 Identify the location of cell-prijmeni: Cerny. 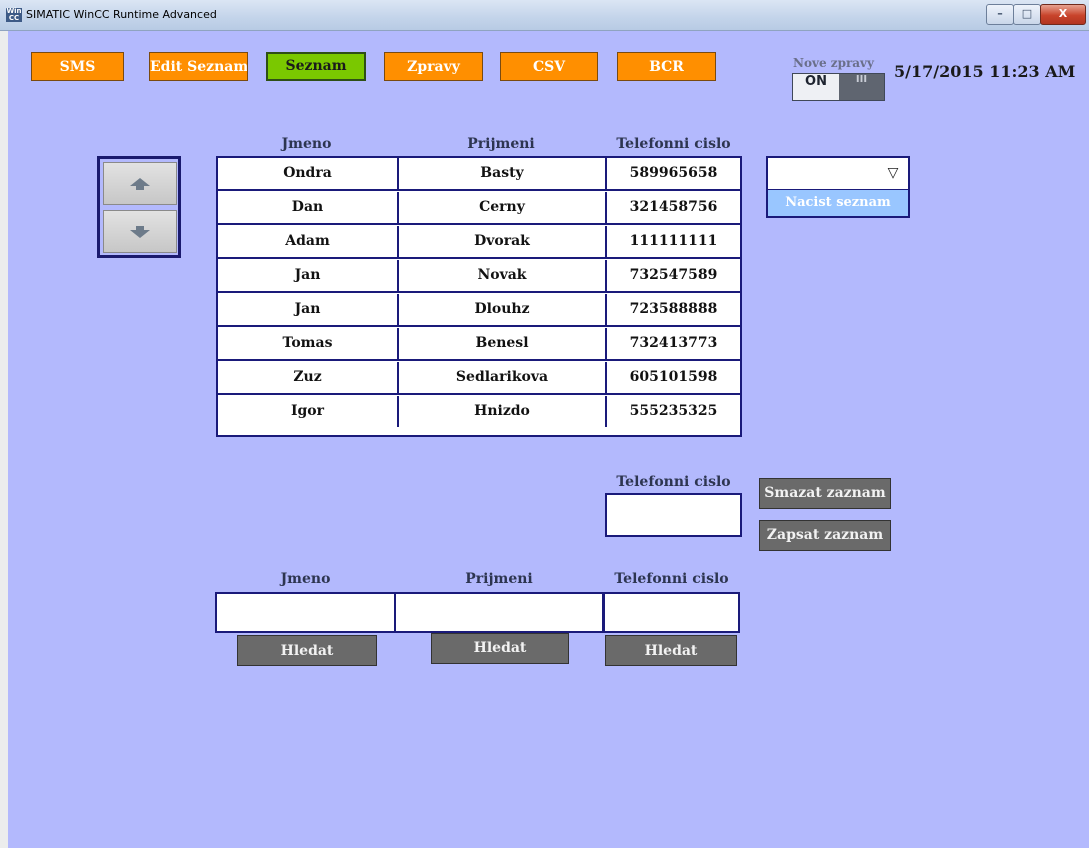
(503, 208).